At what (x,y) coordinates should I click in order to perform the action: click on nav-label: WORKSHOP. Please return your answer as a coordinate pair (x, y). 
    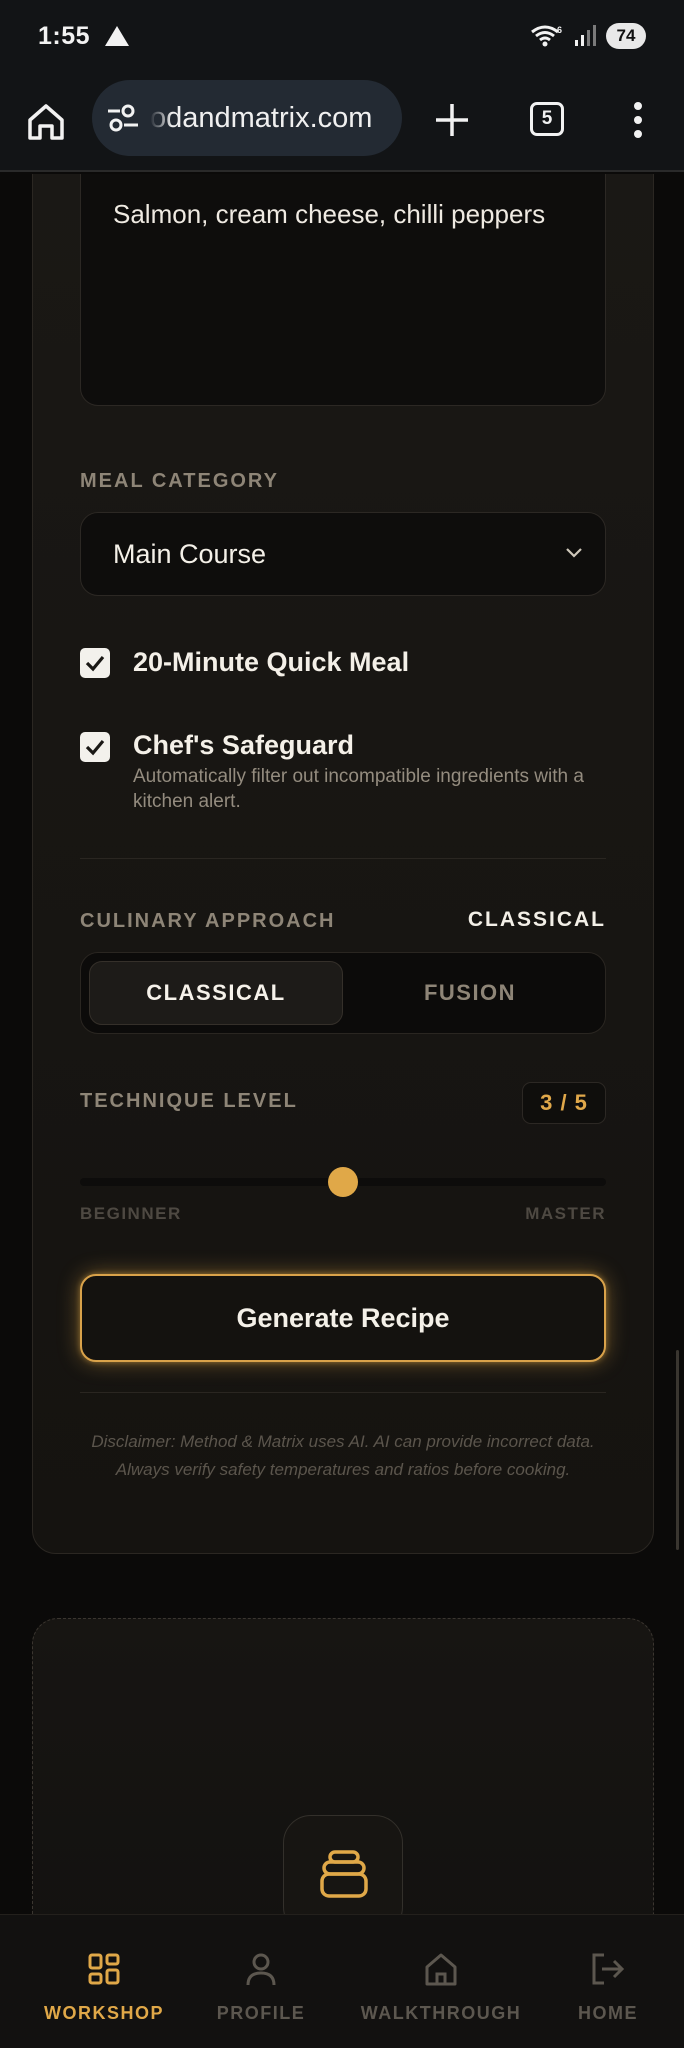
    Looking at the image, I should click on (104, 2013).